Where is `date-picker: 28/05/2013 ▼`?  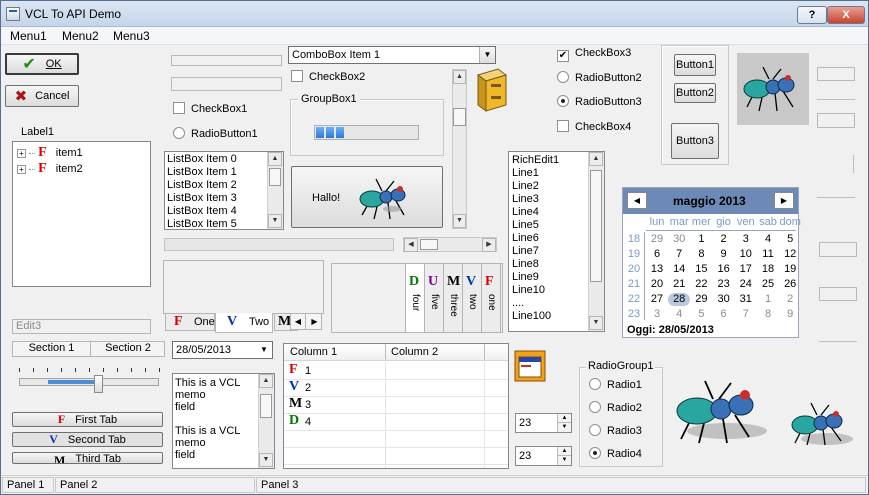
date-picker: 28/05/2013 ▼ is located at coordinates (222, 350).